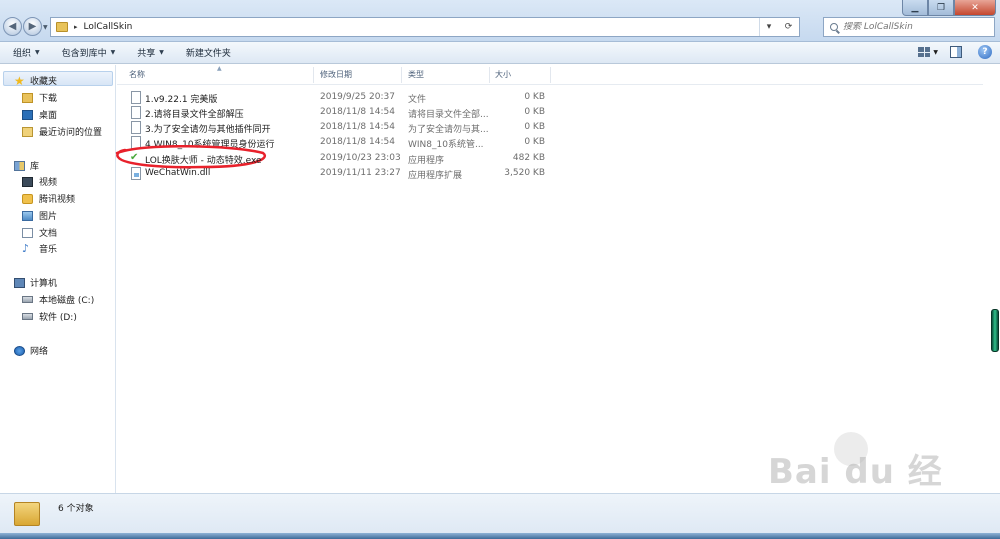 The image size is (1000, 539). Describe the element at coordinates (48, 99) in the screenshot. I see `sidebar-item-label: 下载` at that location.